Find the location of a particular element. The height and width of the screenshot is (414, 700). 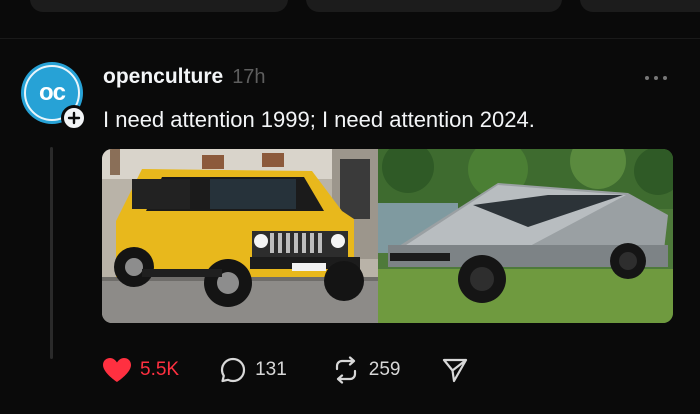

share-button is located at coordinates (455, 370).